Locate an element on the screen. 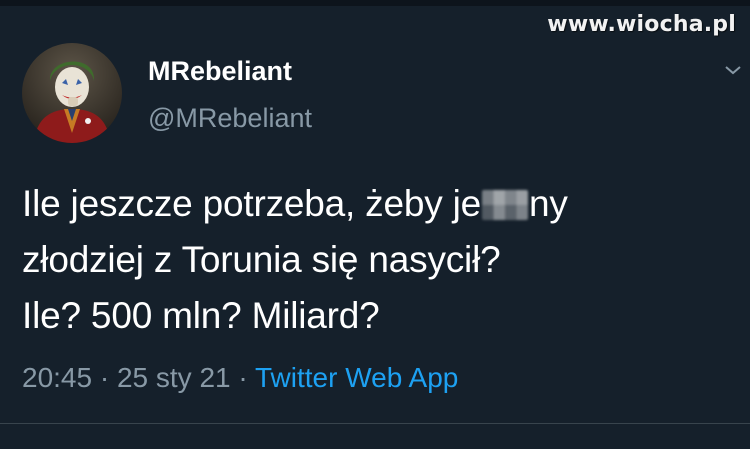 This screenshot has width=750, height=449. divider is located at coordinates (375, 423).